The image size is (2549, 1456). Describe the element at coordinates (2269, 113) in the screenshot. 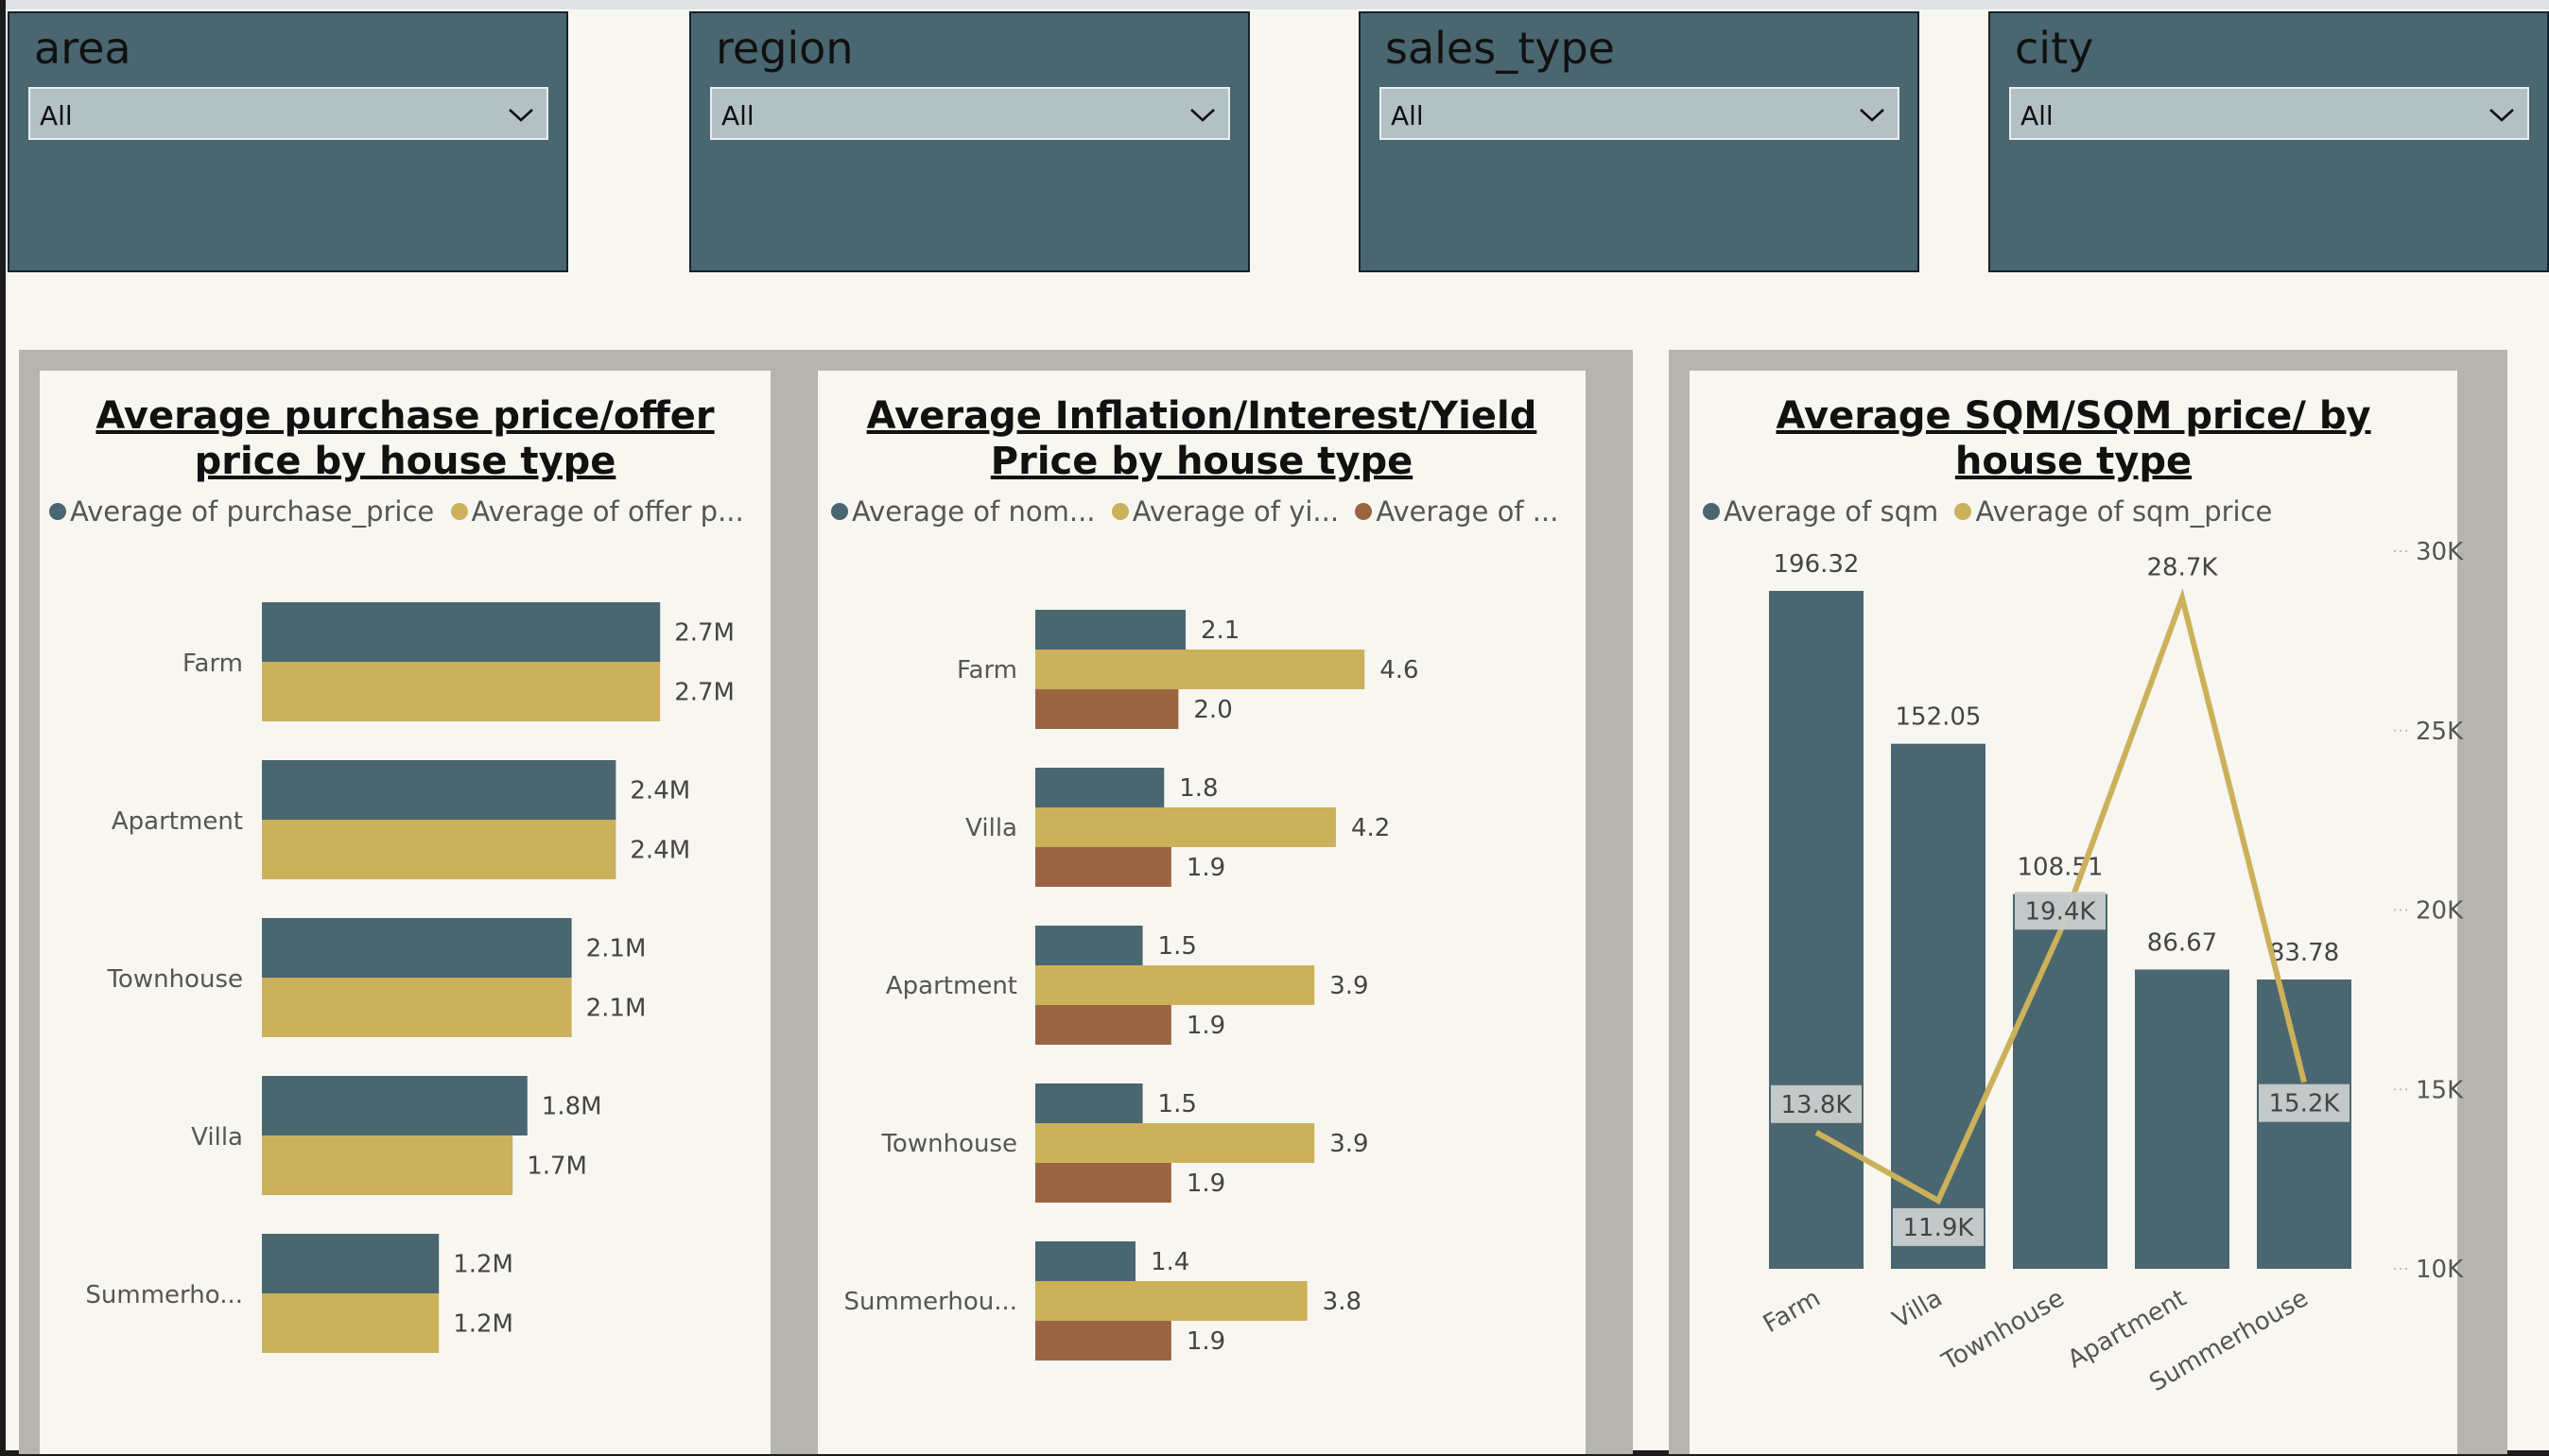

I see `city-dropdown: All` at that location.